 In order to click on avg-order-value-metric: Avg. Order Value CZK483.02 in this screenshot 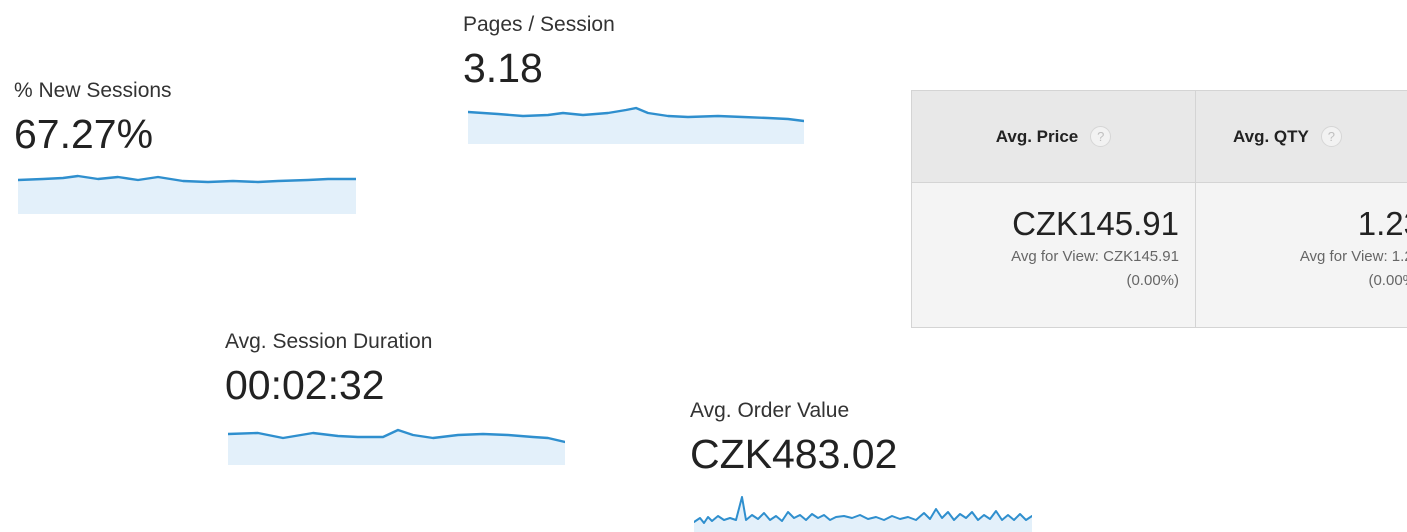, I will do `click(793, 437)`.